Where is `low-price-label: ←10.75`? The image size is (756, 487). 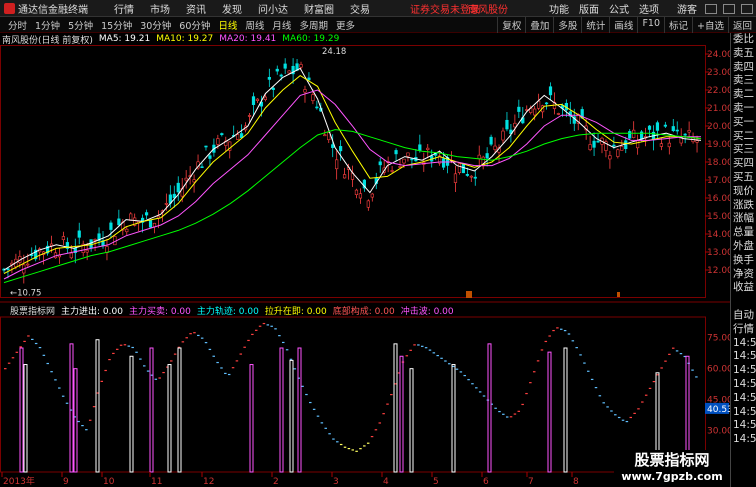 low-price-label: ←10.75 is located at coordinates (25, 294).